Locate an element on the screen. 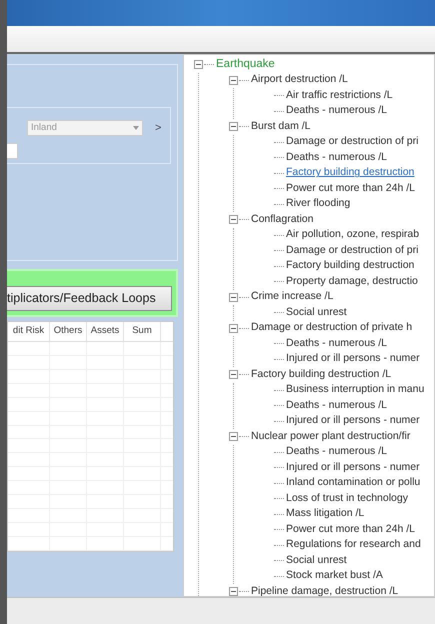 This screenshot has height=624, width=435. tree-item: Factory building destruction /L is located at coordinates (321, 374).